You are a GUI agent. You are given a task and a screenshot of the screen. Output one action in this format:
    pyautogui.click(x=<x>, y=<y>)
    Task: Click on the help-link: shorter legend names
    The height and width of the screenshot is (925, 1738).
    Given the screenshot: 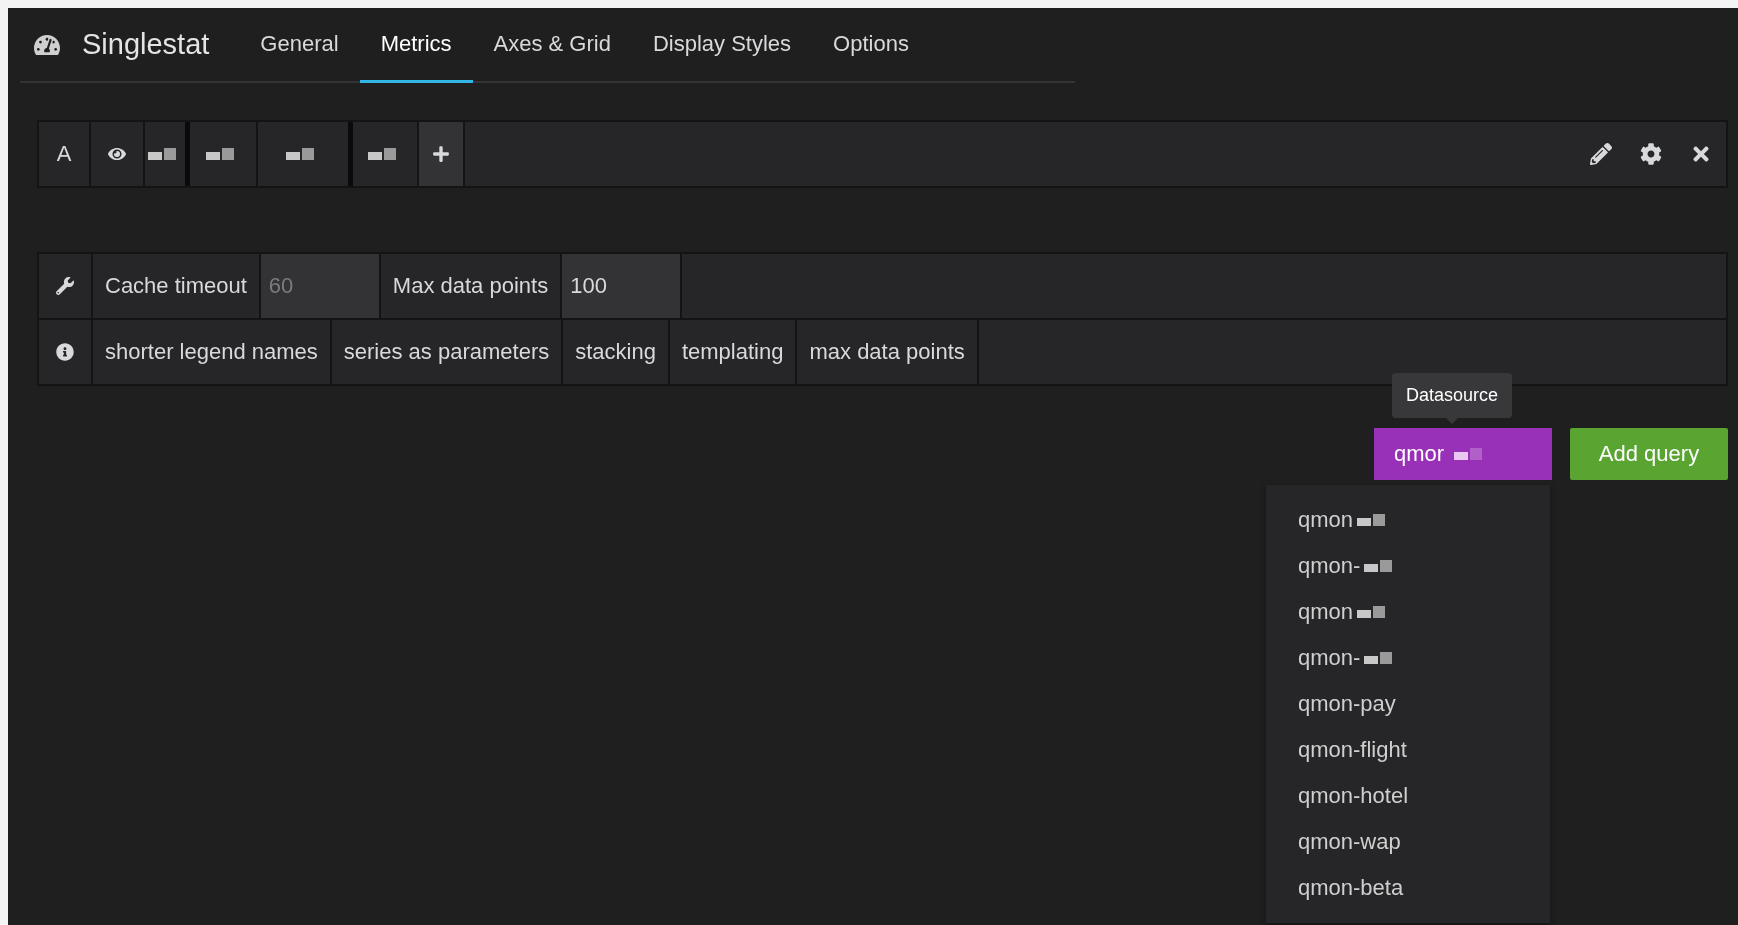 What is the action you would take?
    pyautogui.click(x=212, y=352)
    